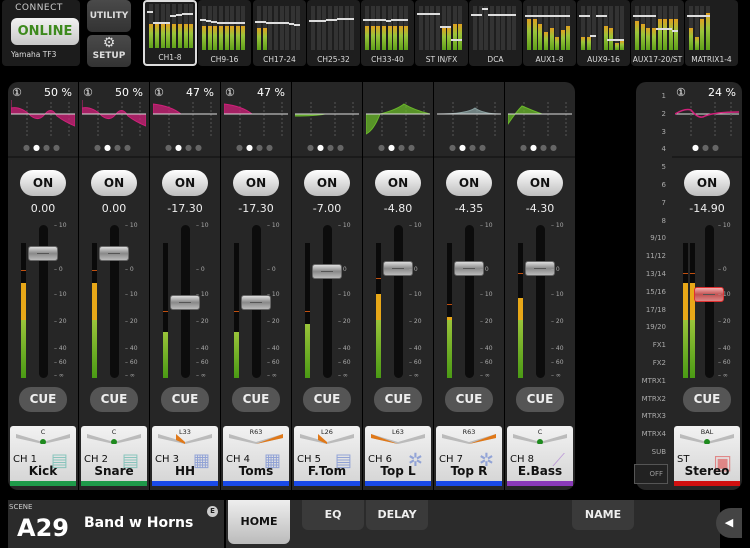 The height and width of the screenshot is (548, 750). I want to click on channel-name-box: R63 CH 4 ▦ Toms, so click(256, 456).